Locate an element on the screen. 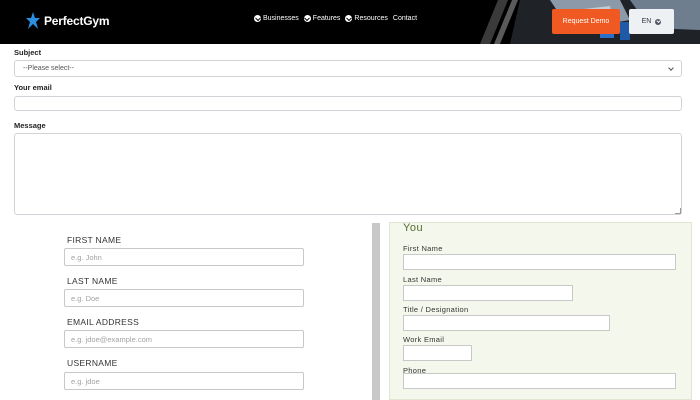 The width and height of the screenshot is (700, 400). nav-item-resources: Resources is located at coordinates (366, 18).